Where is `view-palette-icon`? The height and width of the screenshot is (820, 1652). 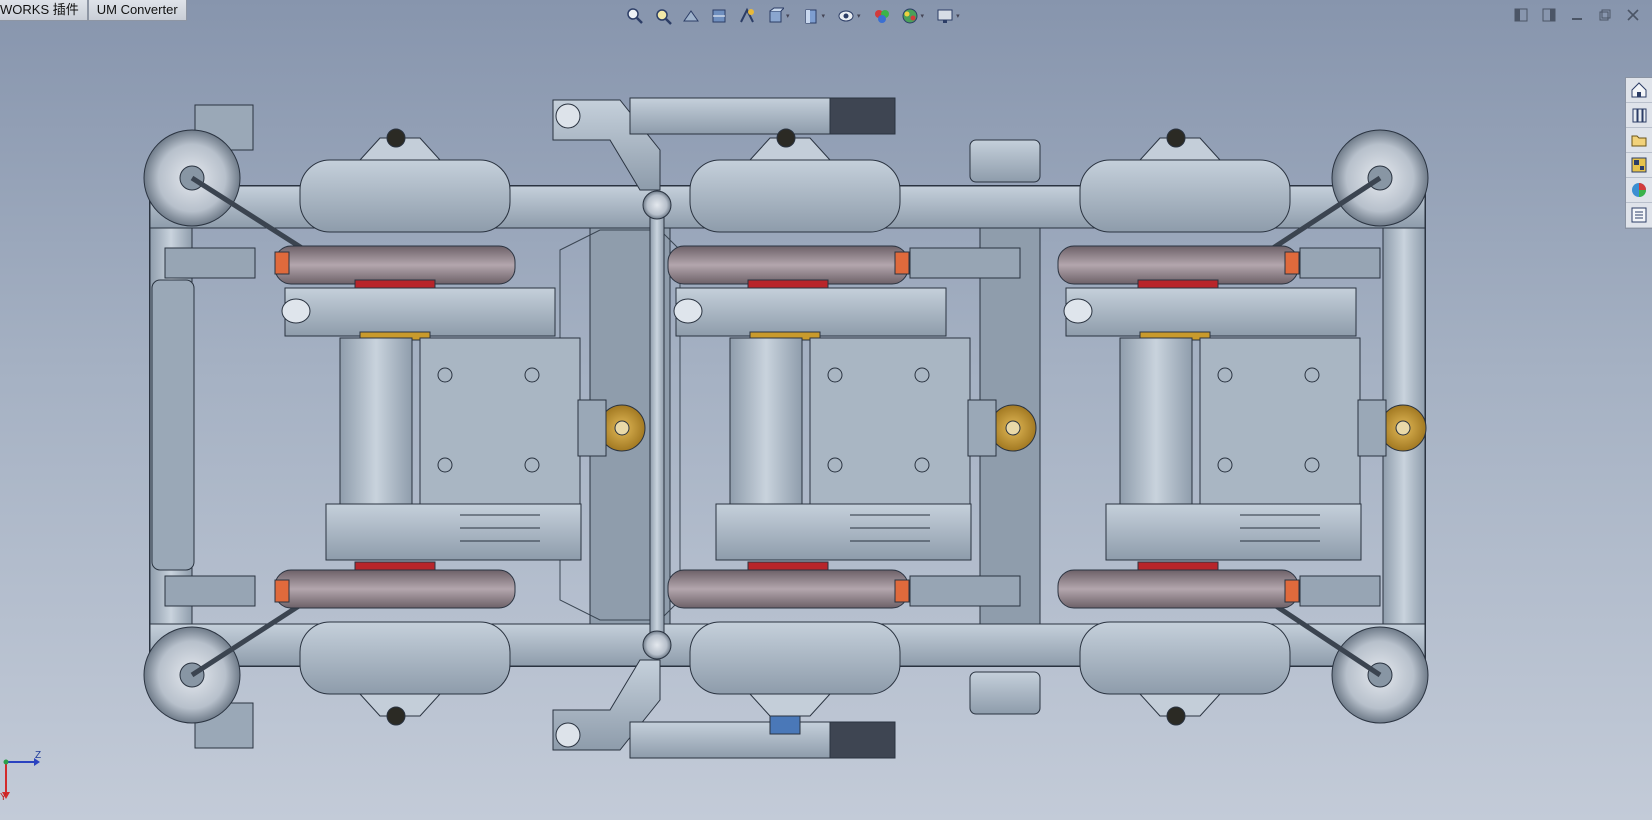 view-palette-icon is located at coordinates (1639, 165).